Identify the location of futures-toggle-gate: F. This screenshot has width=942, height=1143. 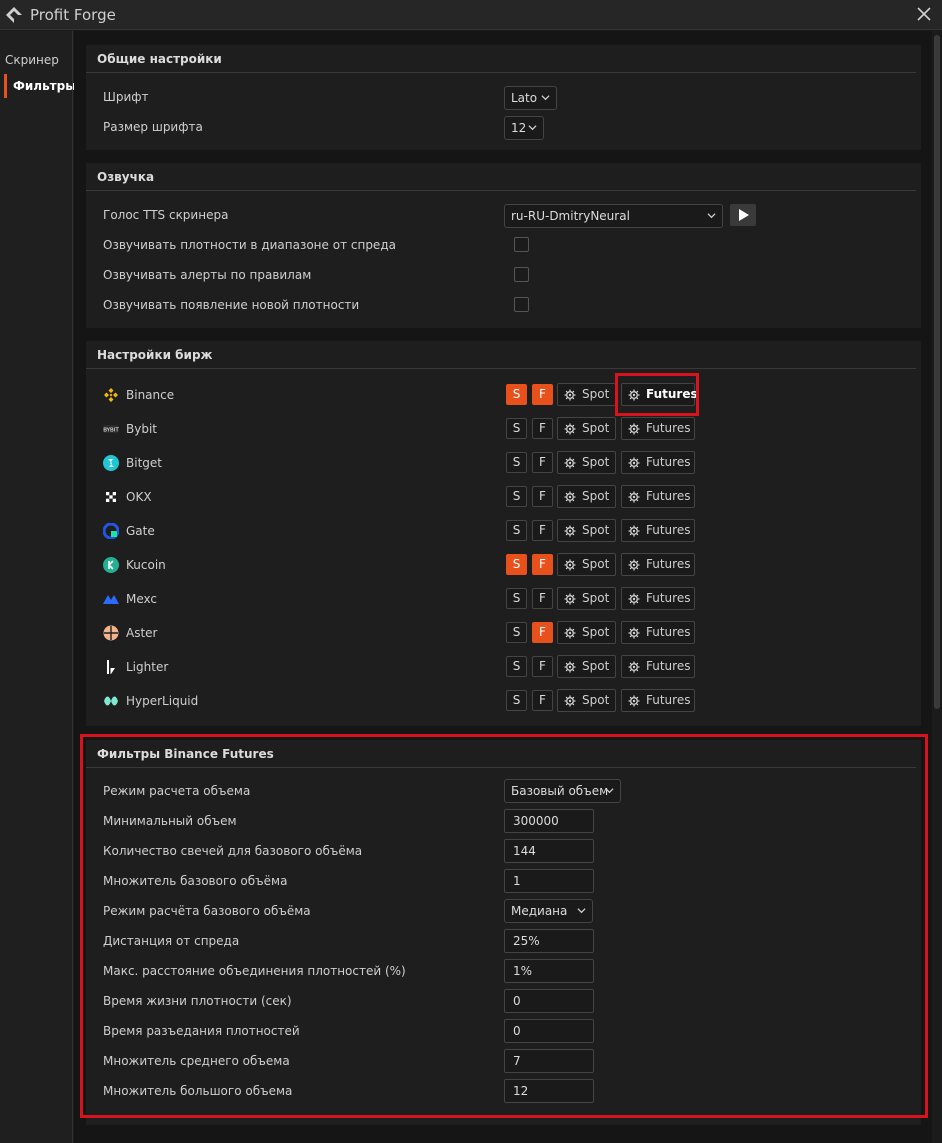
(542, 530).